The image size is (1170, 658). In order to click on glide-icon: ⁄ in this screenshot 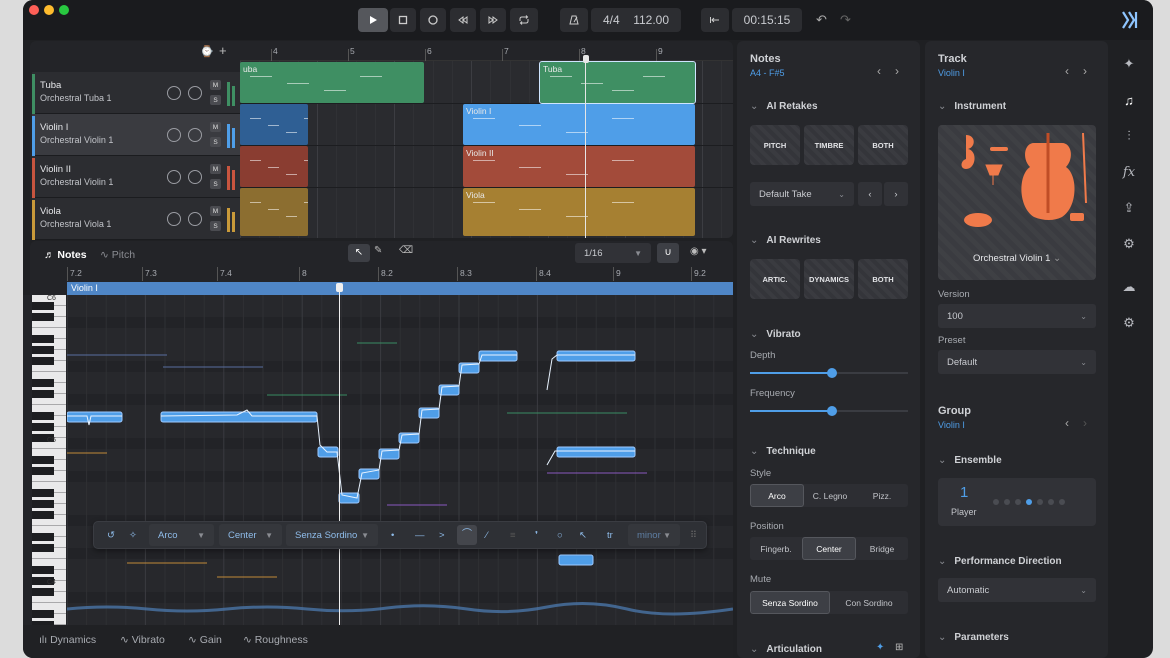, I will do `click(487, 535)`.